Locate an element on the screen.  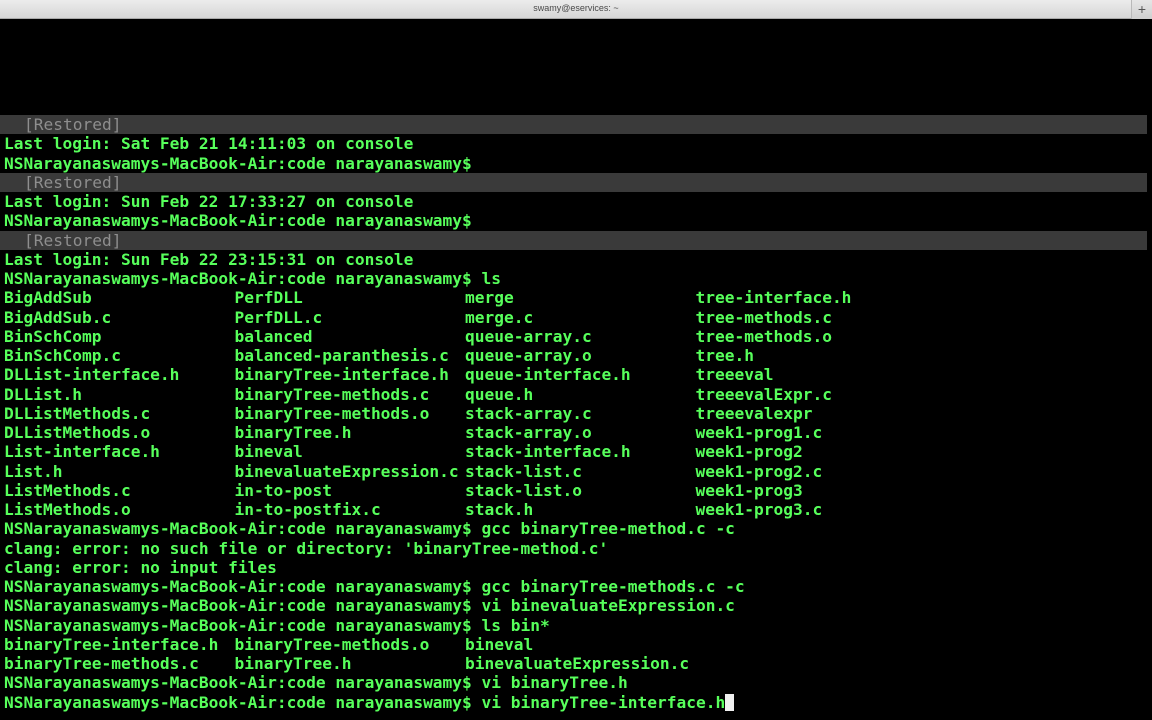
file-entry: List-interface.h is located at coordinates (82, 452).